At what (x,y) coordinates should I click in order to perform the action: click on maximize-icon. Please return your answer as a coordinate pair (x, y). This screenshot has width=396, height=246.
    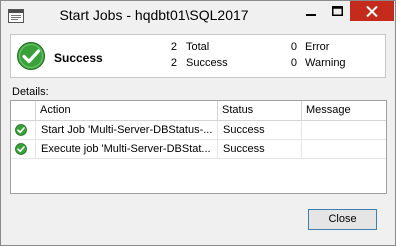
    Looking at the image, I should click on (337, 11).